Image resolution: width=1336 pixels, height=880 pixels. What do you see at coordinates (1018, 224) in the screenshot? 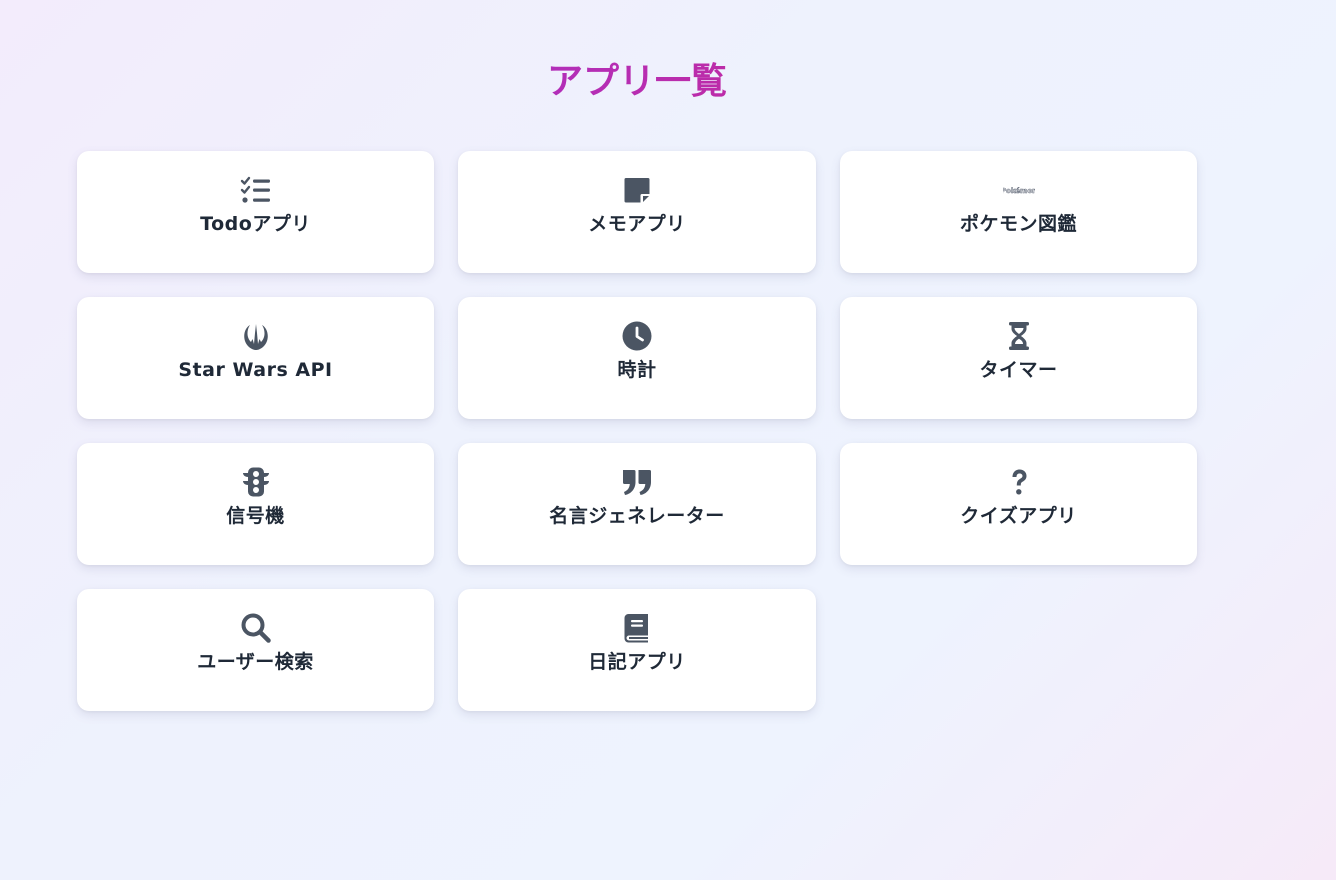
I see `app-card-label: ポケモン図鑑` at bounding box center [1018, 224].